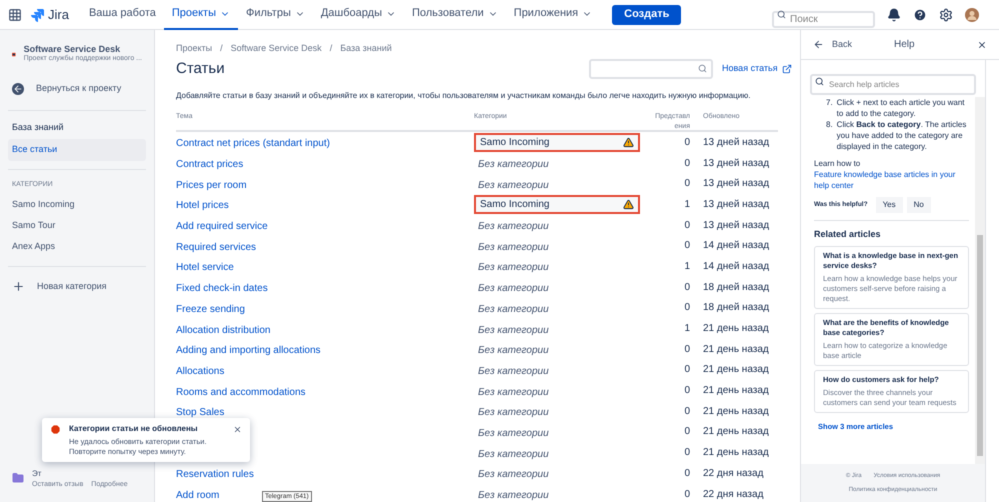  Describe the element at coordinates (253, 144) in the screenshot. I see `article-link: Contract net prices (standart input)` at that location.